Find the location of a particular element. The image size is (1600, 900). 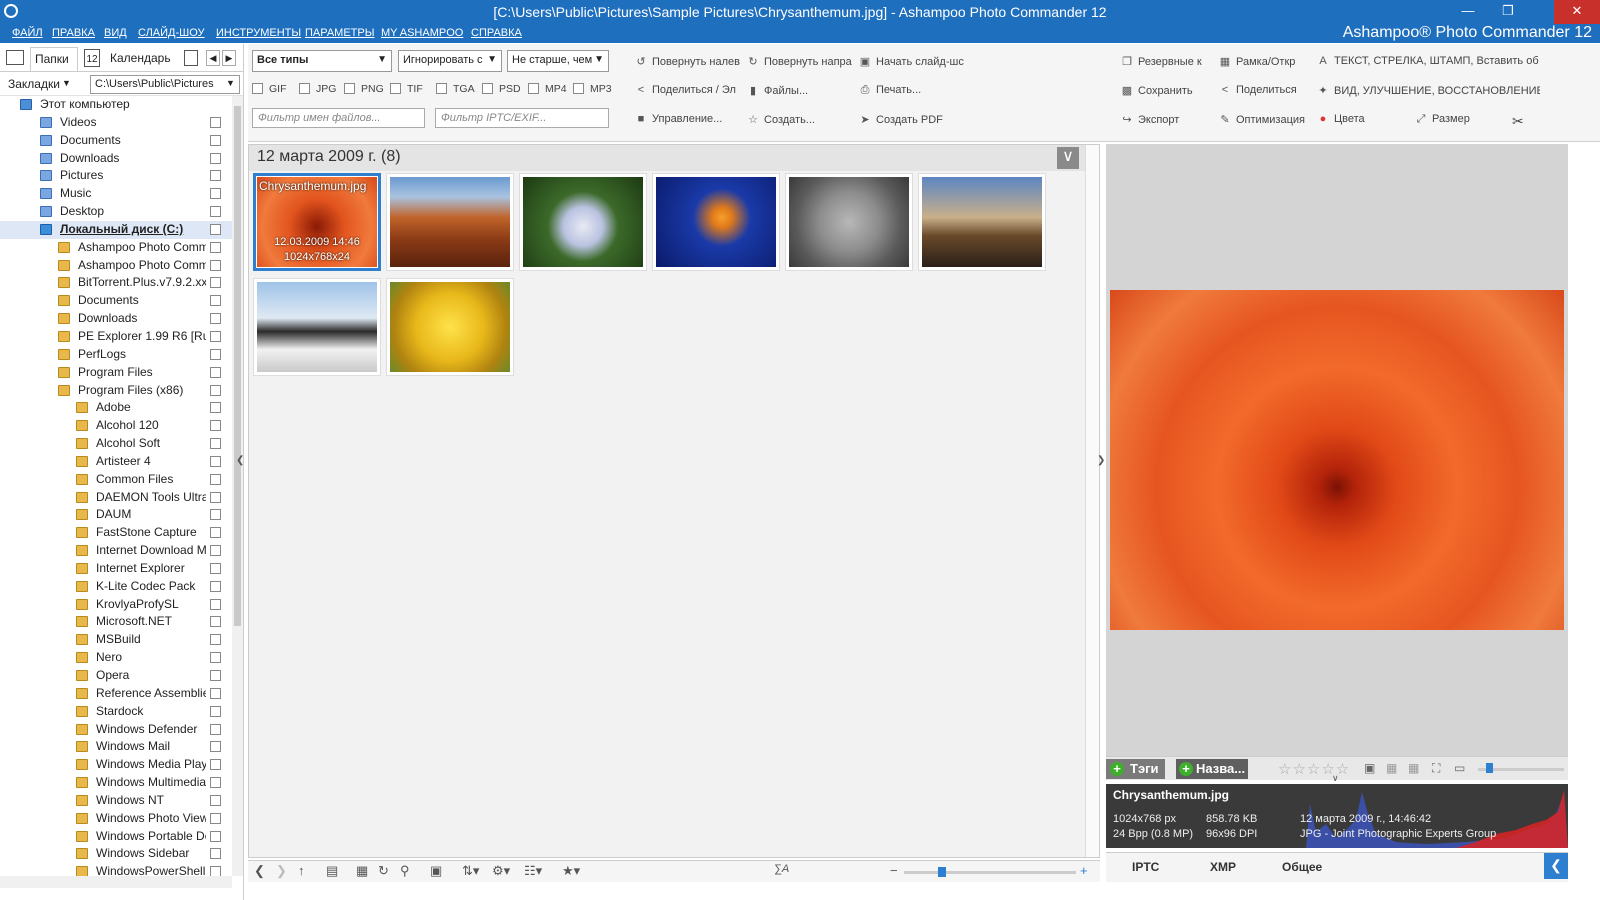

zoom-out-icon: − is located at coordinates (894, 870).